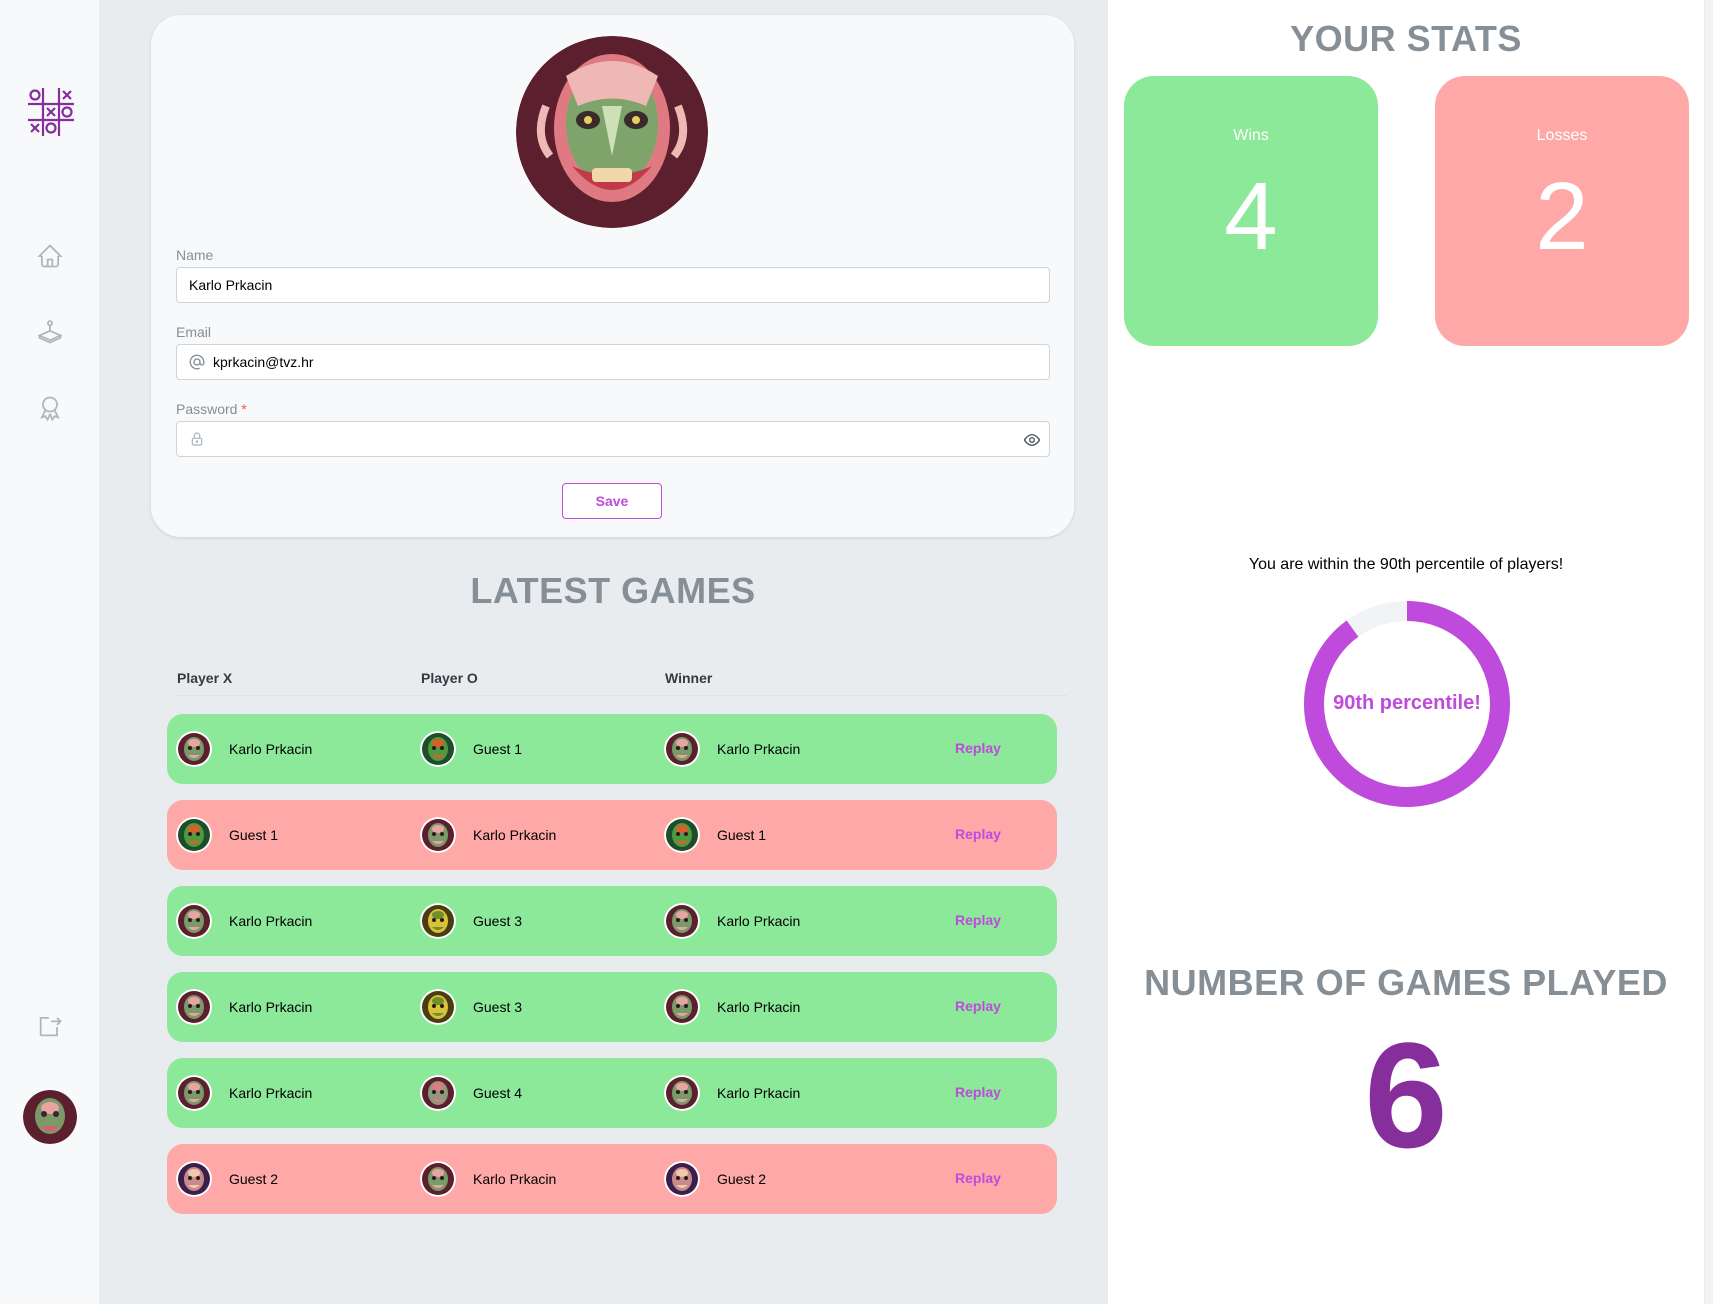  I want to click on latest-games-title: LATEST GAMES, so click(613, 590).